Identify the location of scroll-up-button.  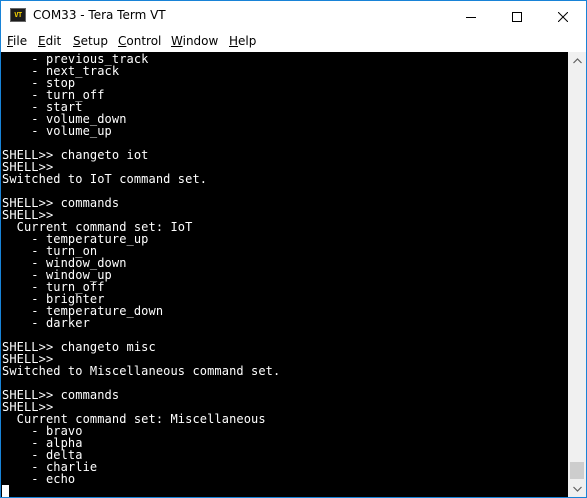
(577, 60).